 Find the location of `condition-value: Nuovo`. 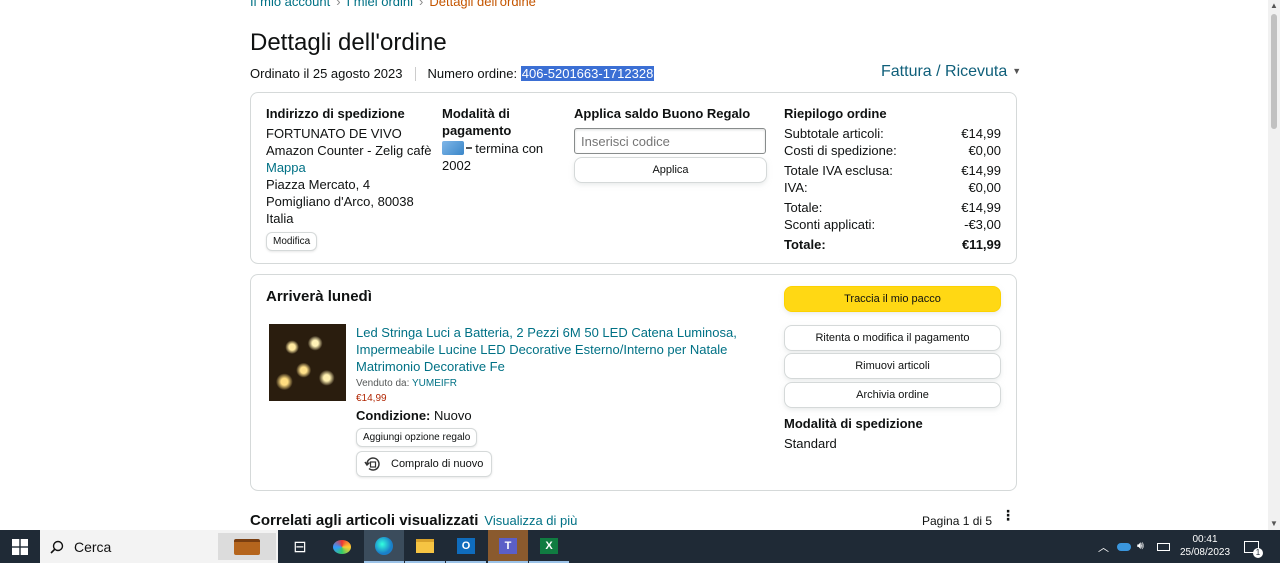

condition-value: Nuovo is located at coordinates (453, 415).